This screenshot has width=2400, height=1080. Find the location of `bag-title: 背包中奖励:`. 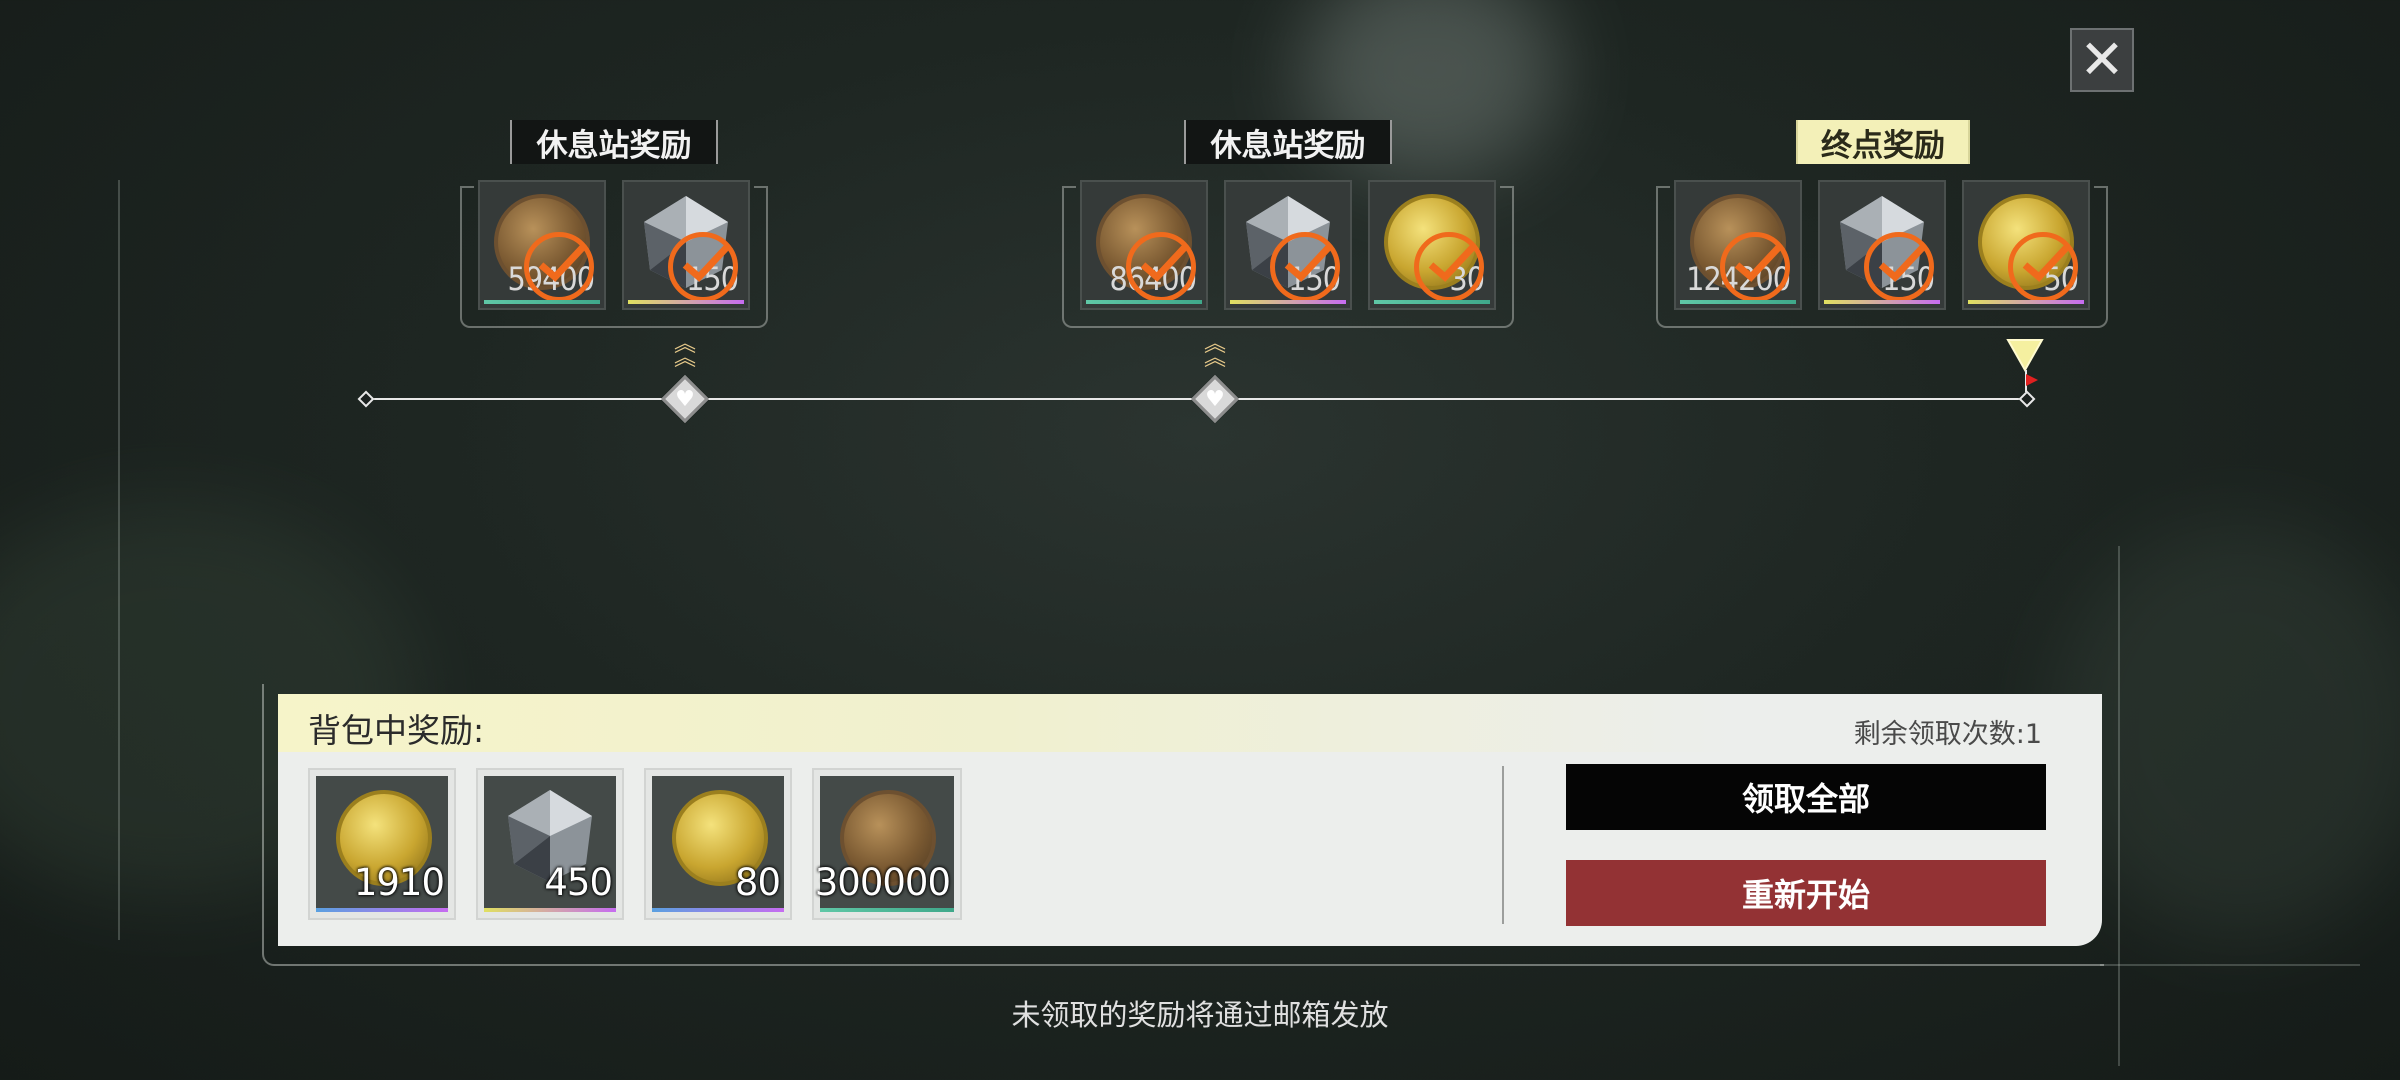

bag-title: 背包中奖励: is located at coordinates (396, 730).